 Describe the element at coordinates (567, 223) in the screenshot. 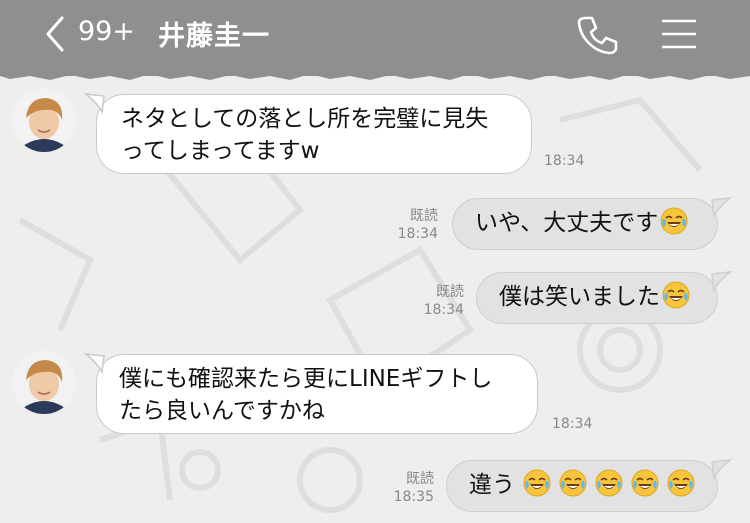

I see `message-text: いや、大丈夫です` at that location.